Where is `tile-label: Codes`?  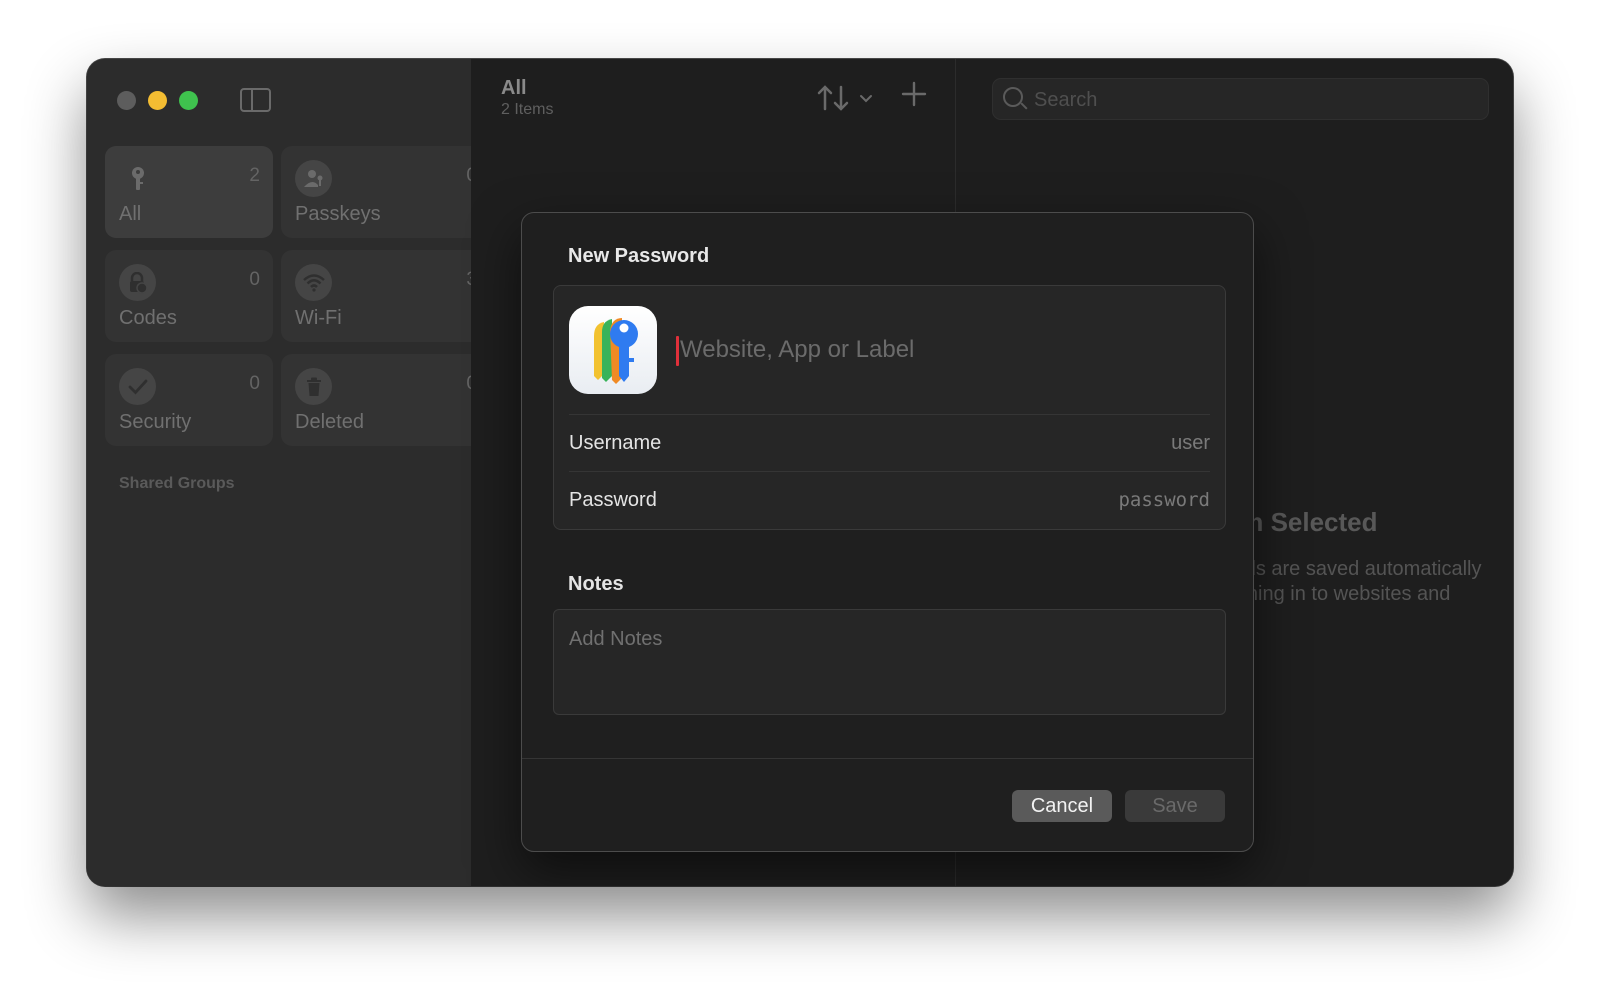 tile-label: Codes is located at coordinates (148, 318).